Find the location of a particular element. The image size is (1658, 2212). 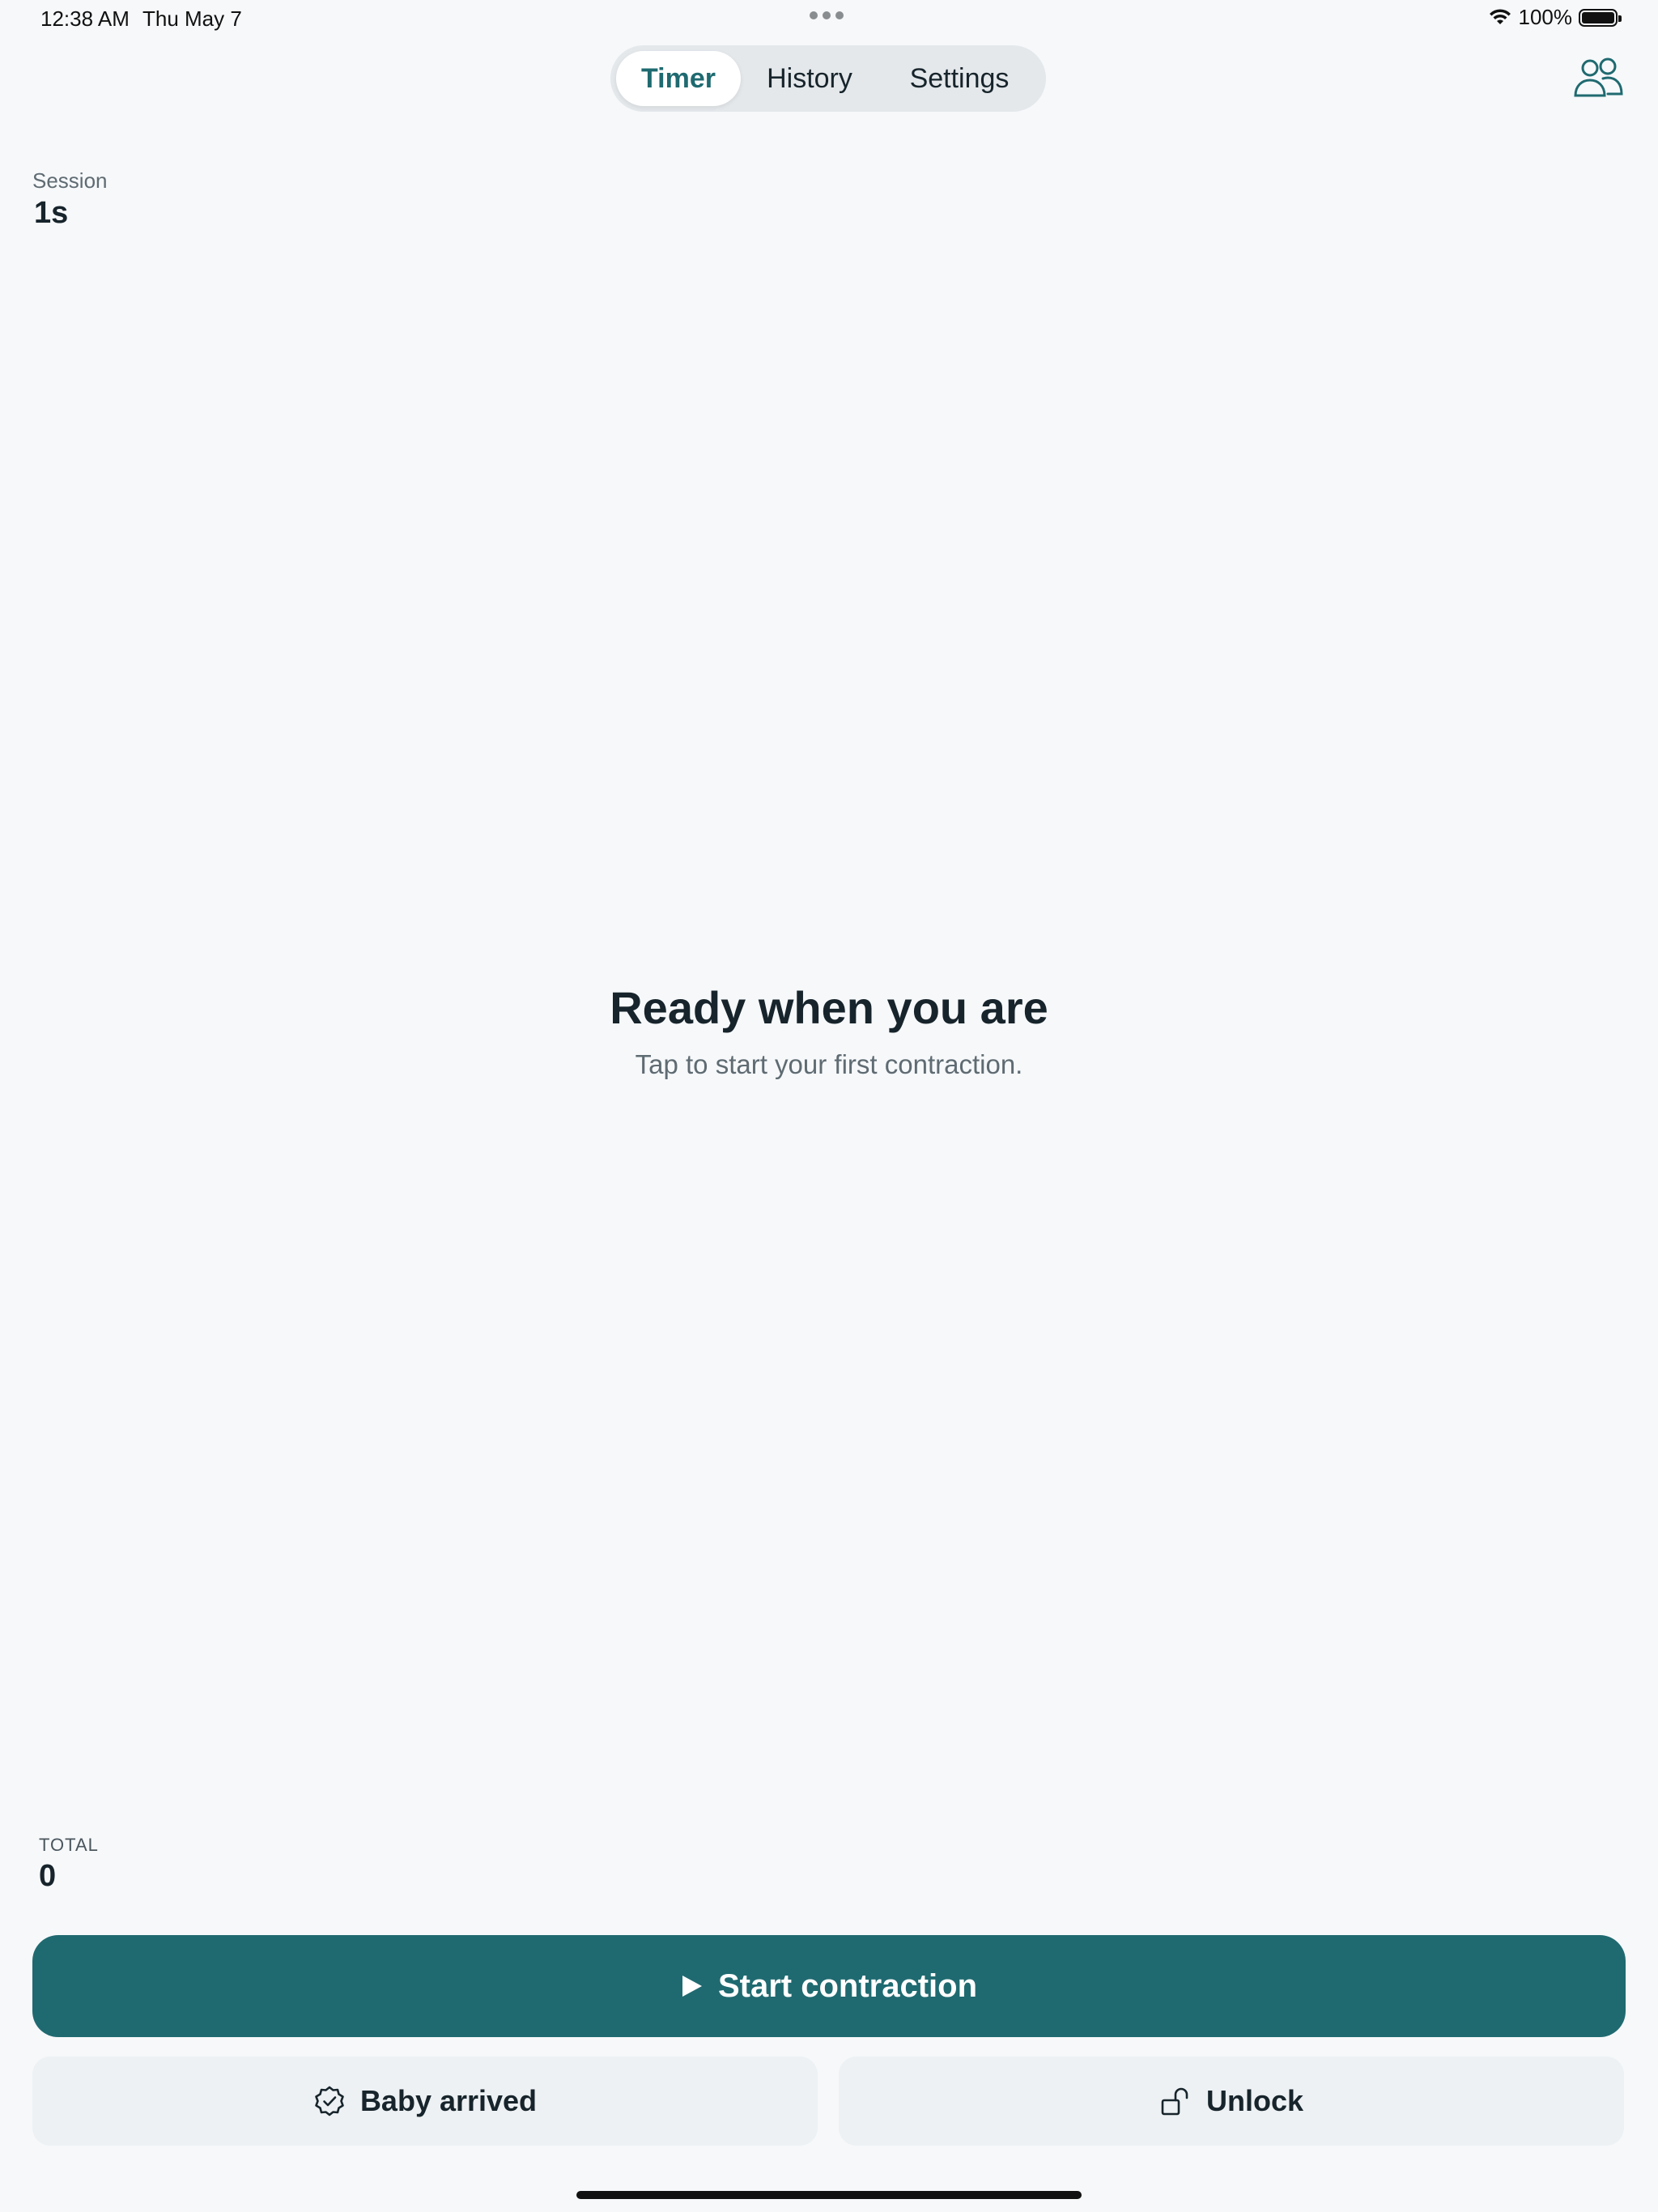

empty-state-title: Ready when you are is located at coordinates (829, 1008).